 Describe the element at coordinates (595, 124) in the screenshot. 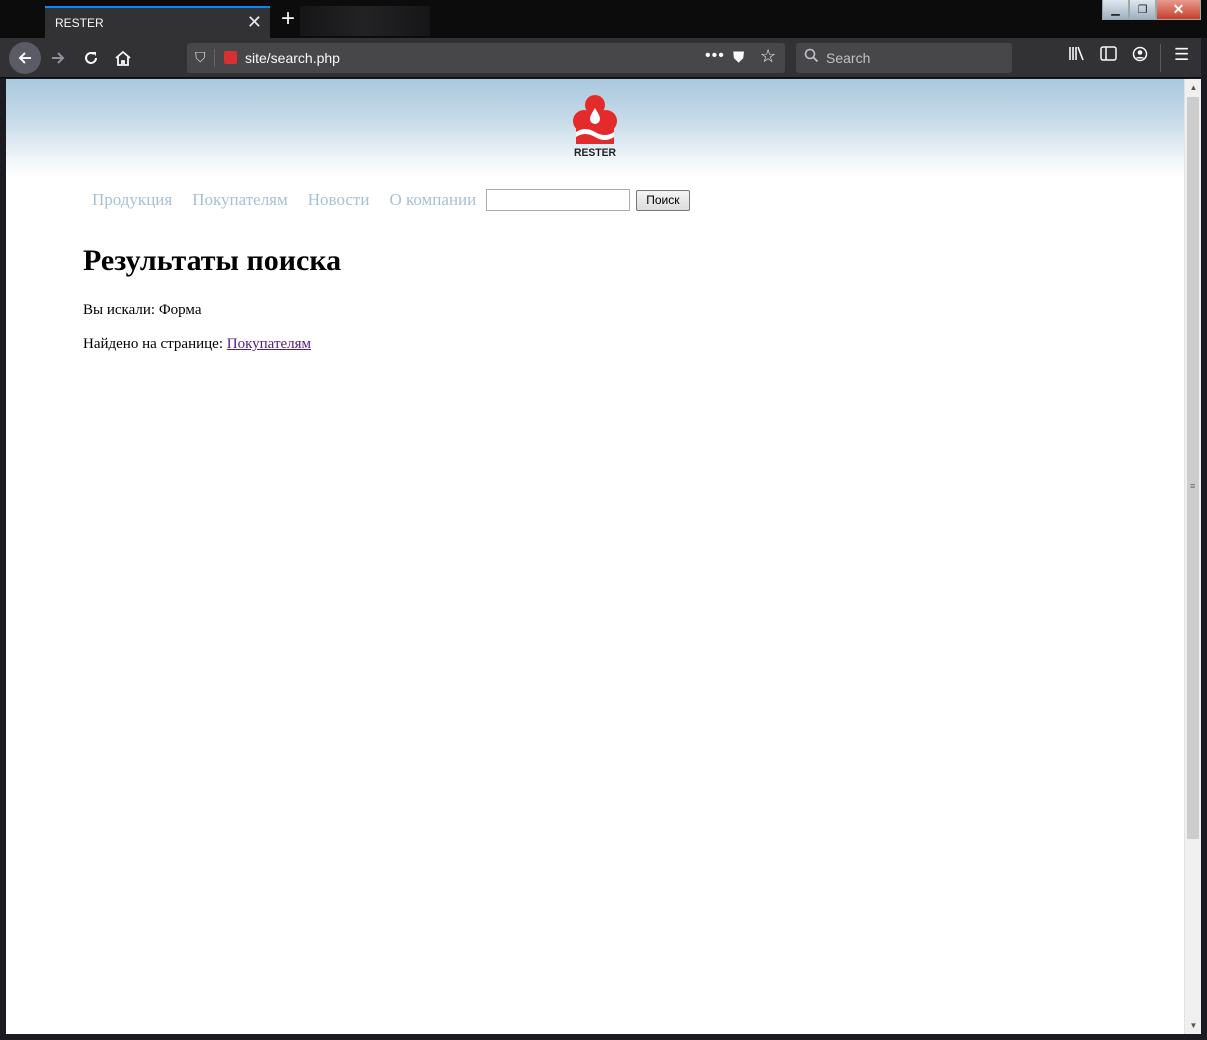

I see `rester-logo: RESTER` at that location.